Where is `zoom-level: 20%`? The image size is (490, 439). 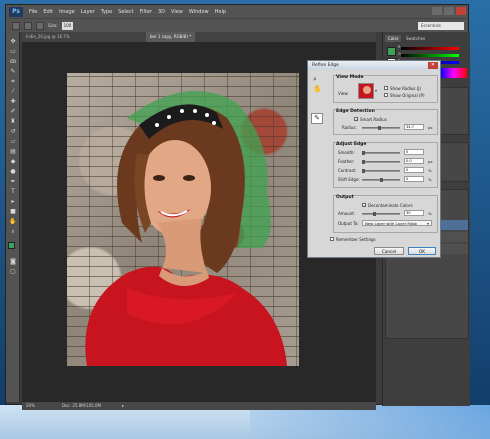
zoom-level: 20% is located at coordinates (30, 406).